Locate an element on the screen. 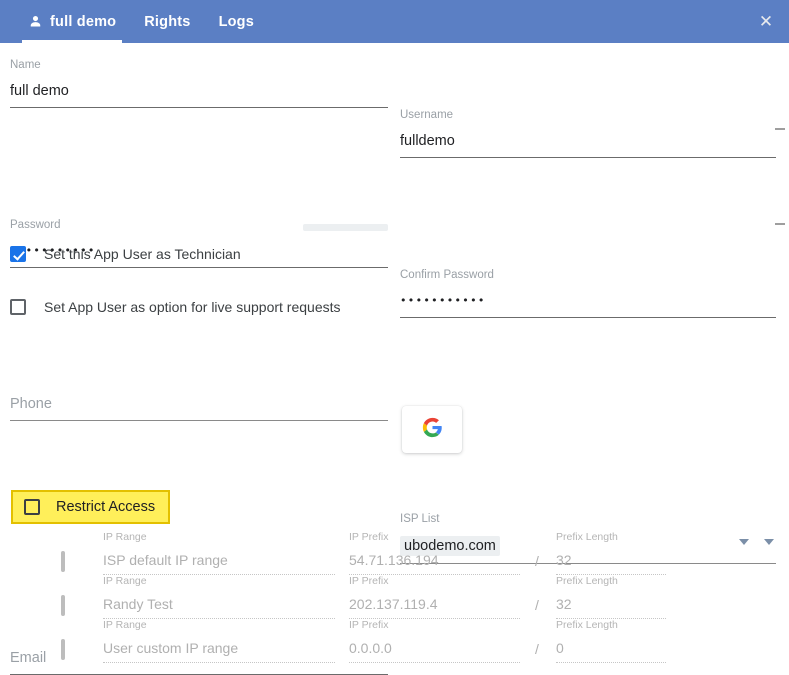 Image resolution: width=789 pixels, height=675 pixels. phone-field: Phone is located at coordinates (199, 408).